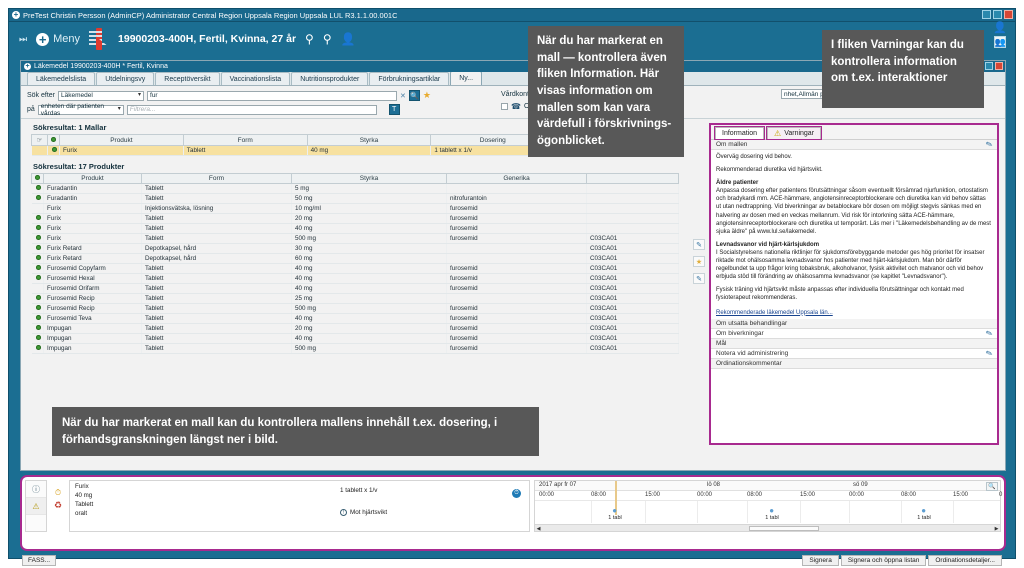 Image resolution: width=1024 pixels, height=568 pixels. What do you see at coordinates (409, 78) in the screenshot?
I see `tab-forbrukningsartiklar: Förbrukningsartiklar` at bounding box center [409, 78].